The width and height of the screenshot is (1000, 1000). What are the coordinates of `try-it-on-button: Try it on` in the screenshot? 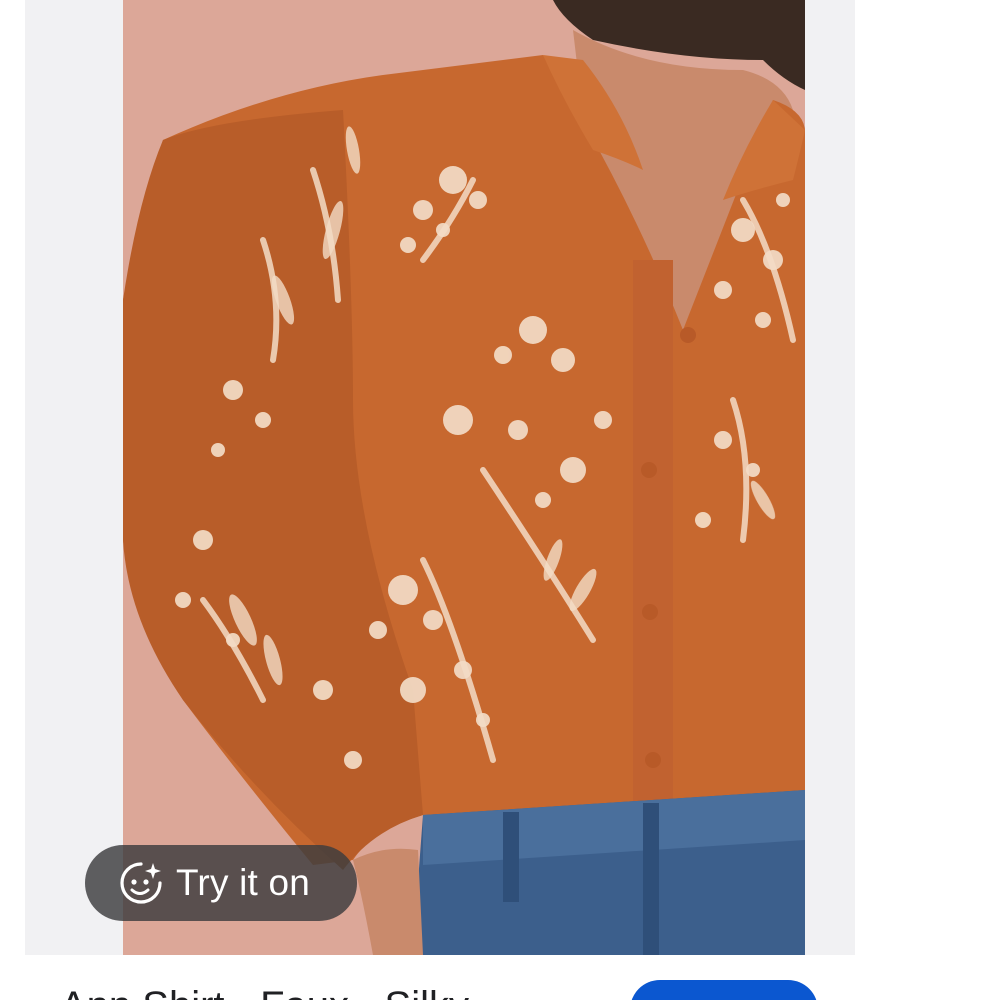 It's located at (221, 883).